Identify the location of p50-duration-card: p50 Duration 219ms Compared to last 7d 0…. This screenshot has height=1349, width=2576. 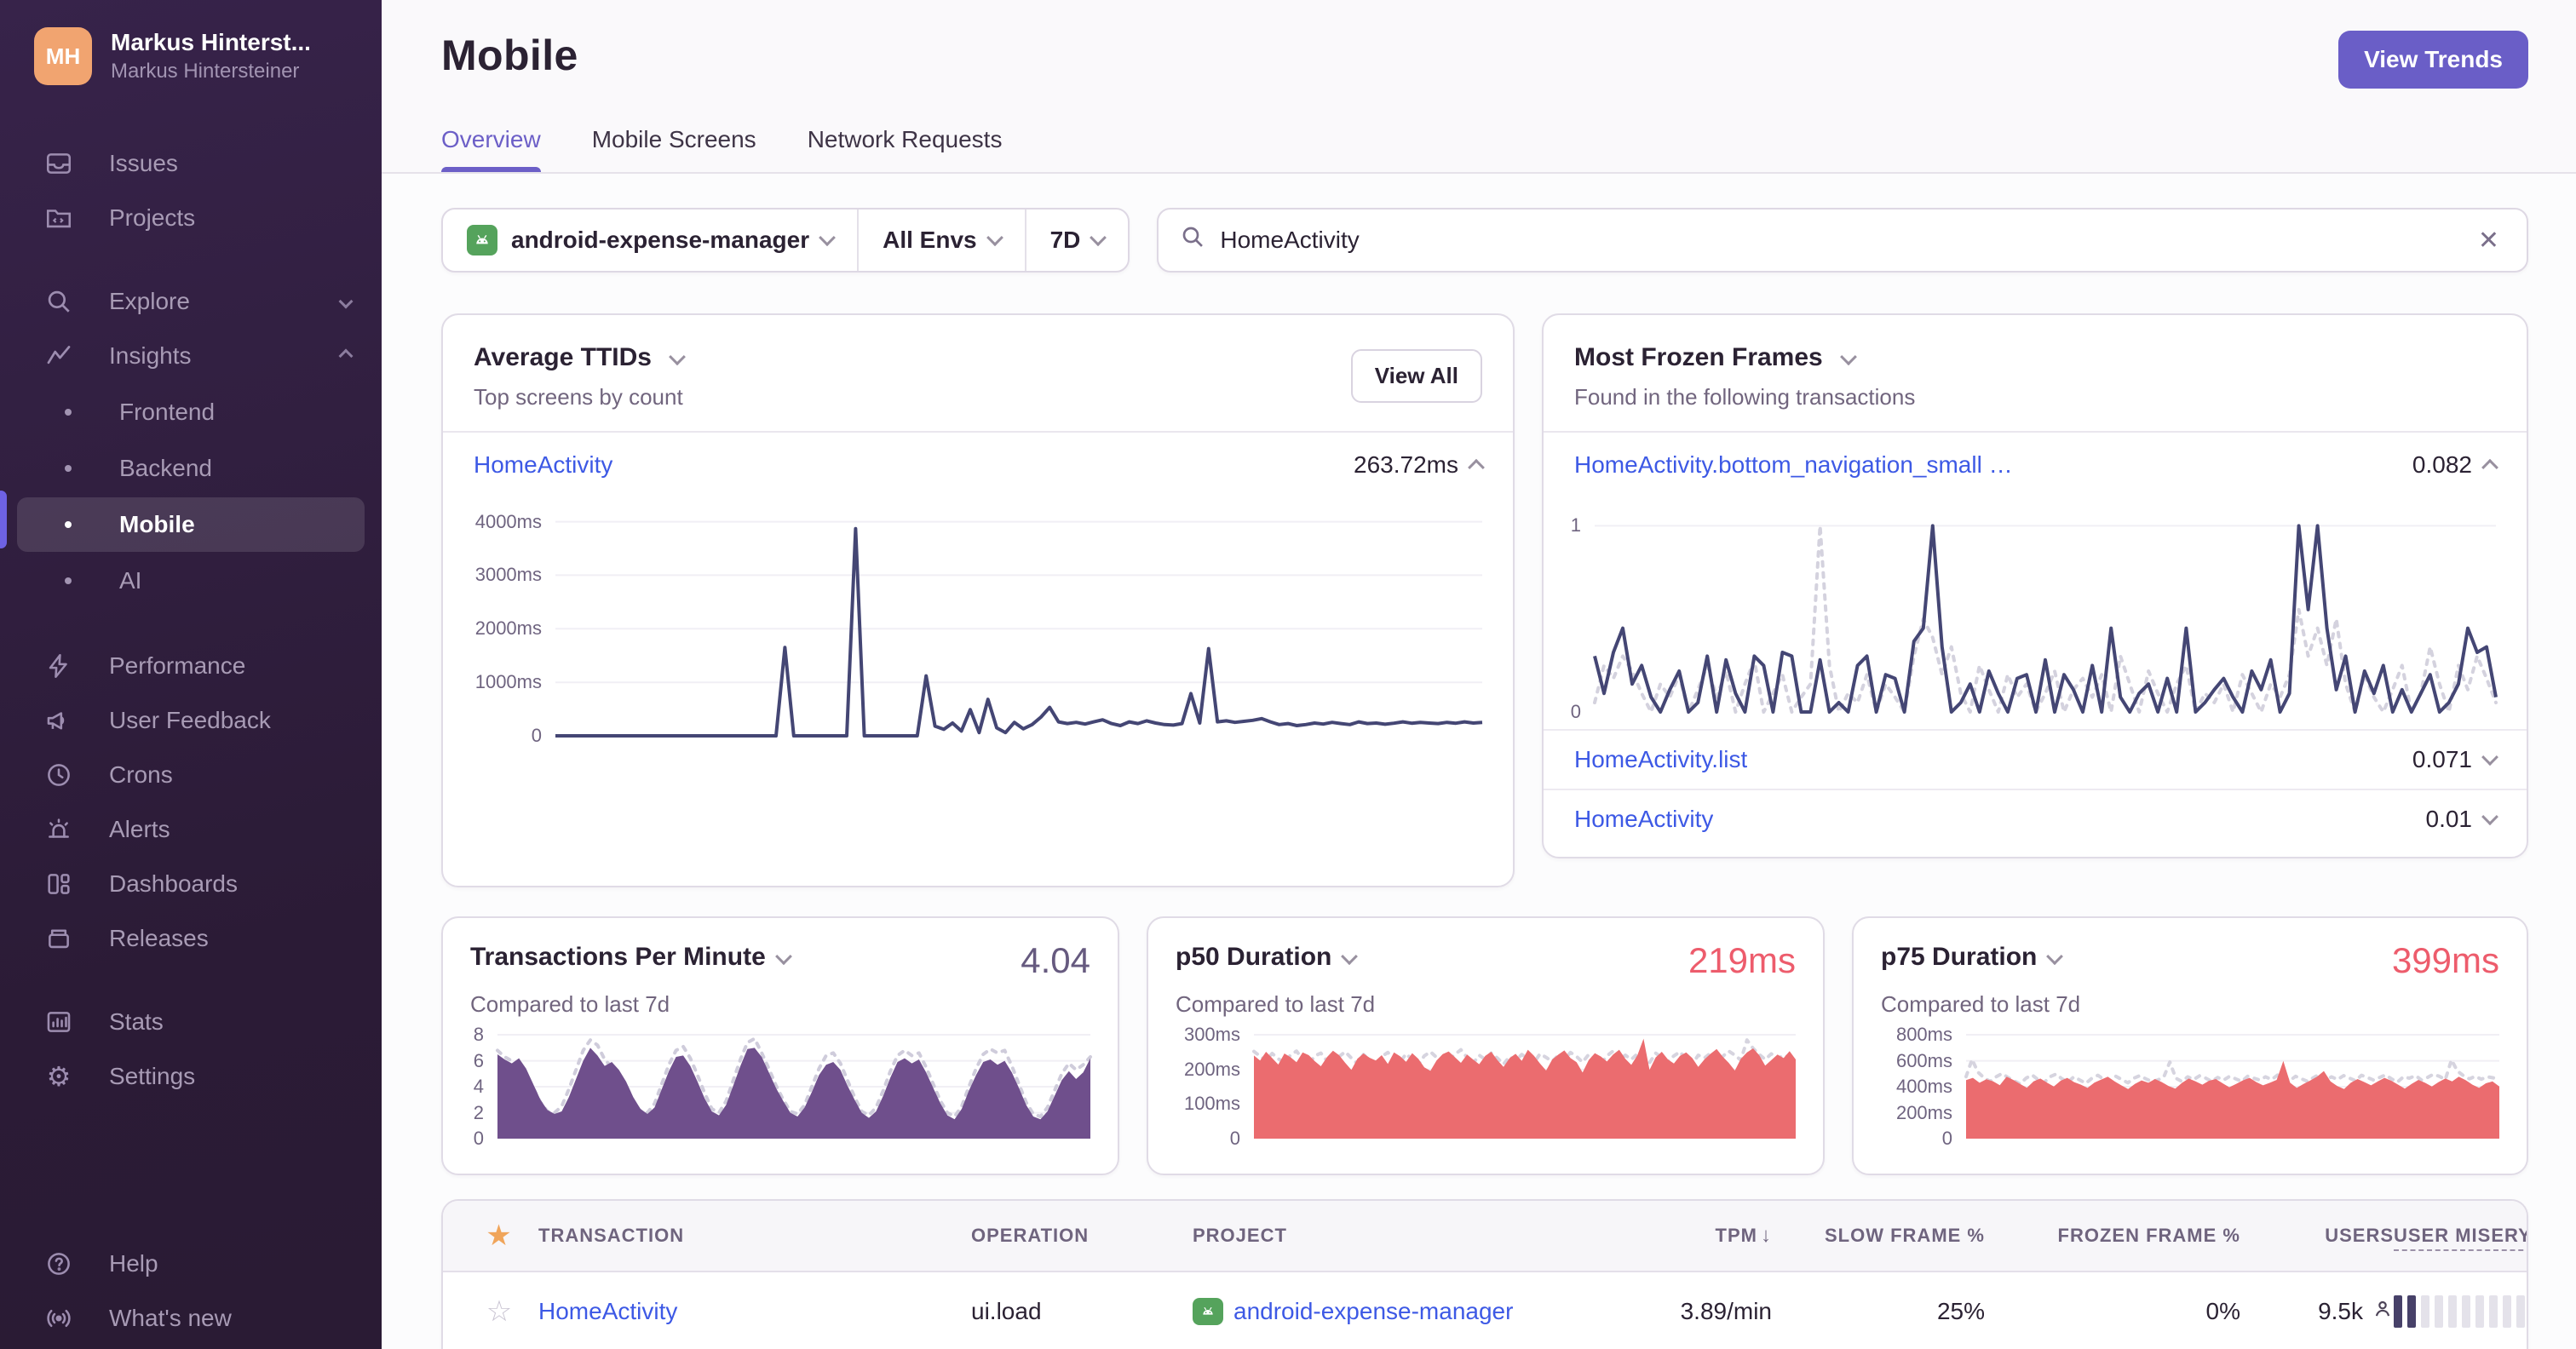
(1486, 1045).